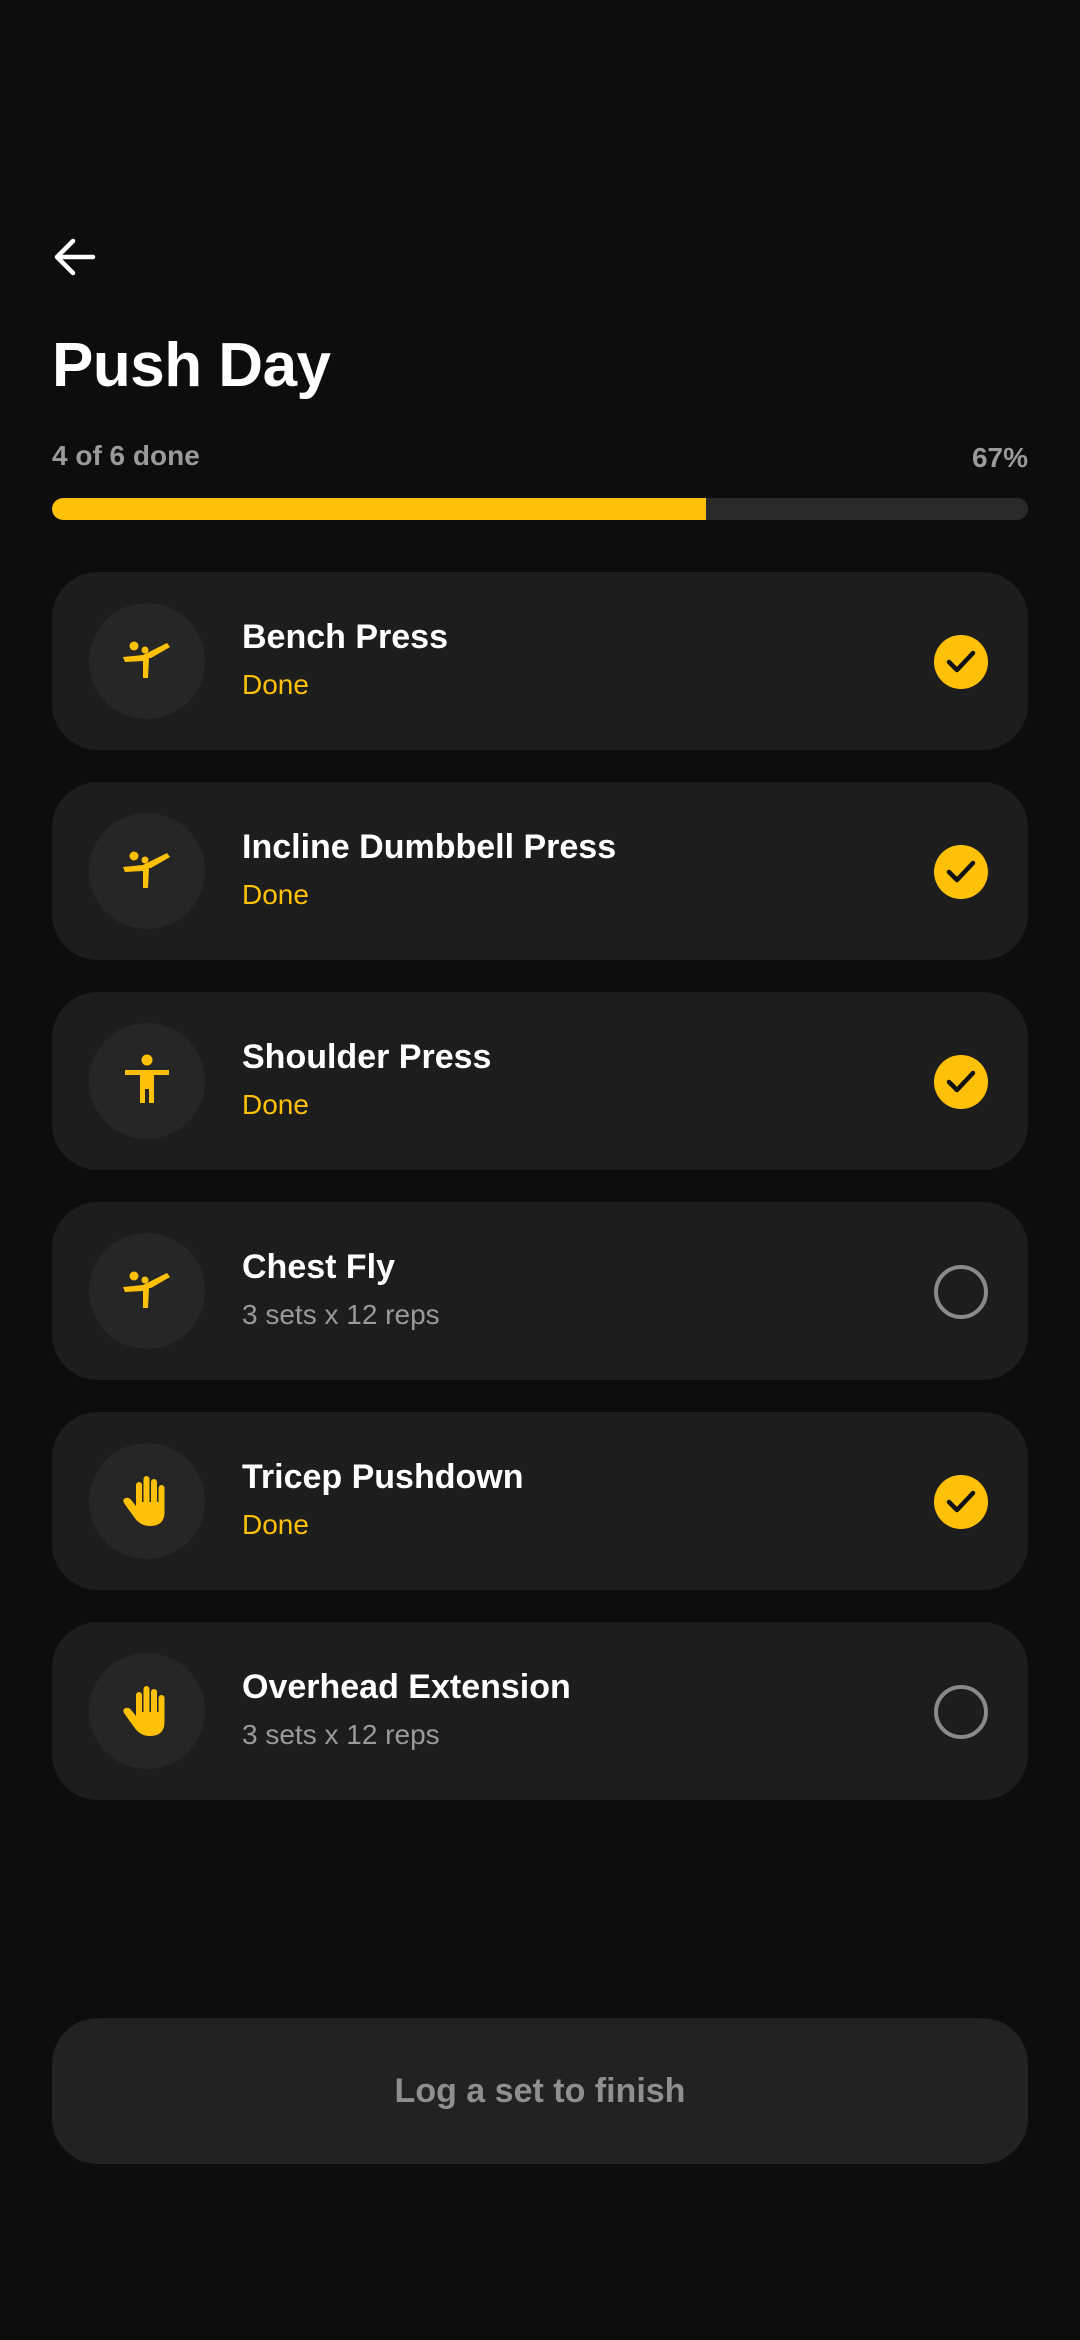 The width and height of the screenshot is (1080, 2340). I want to click on exercise-name: Shoulder Press, so click(367, 1057).